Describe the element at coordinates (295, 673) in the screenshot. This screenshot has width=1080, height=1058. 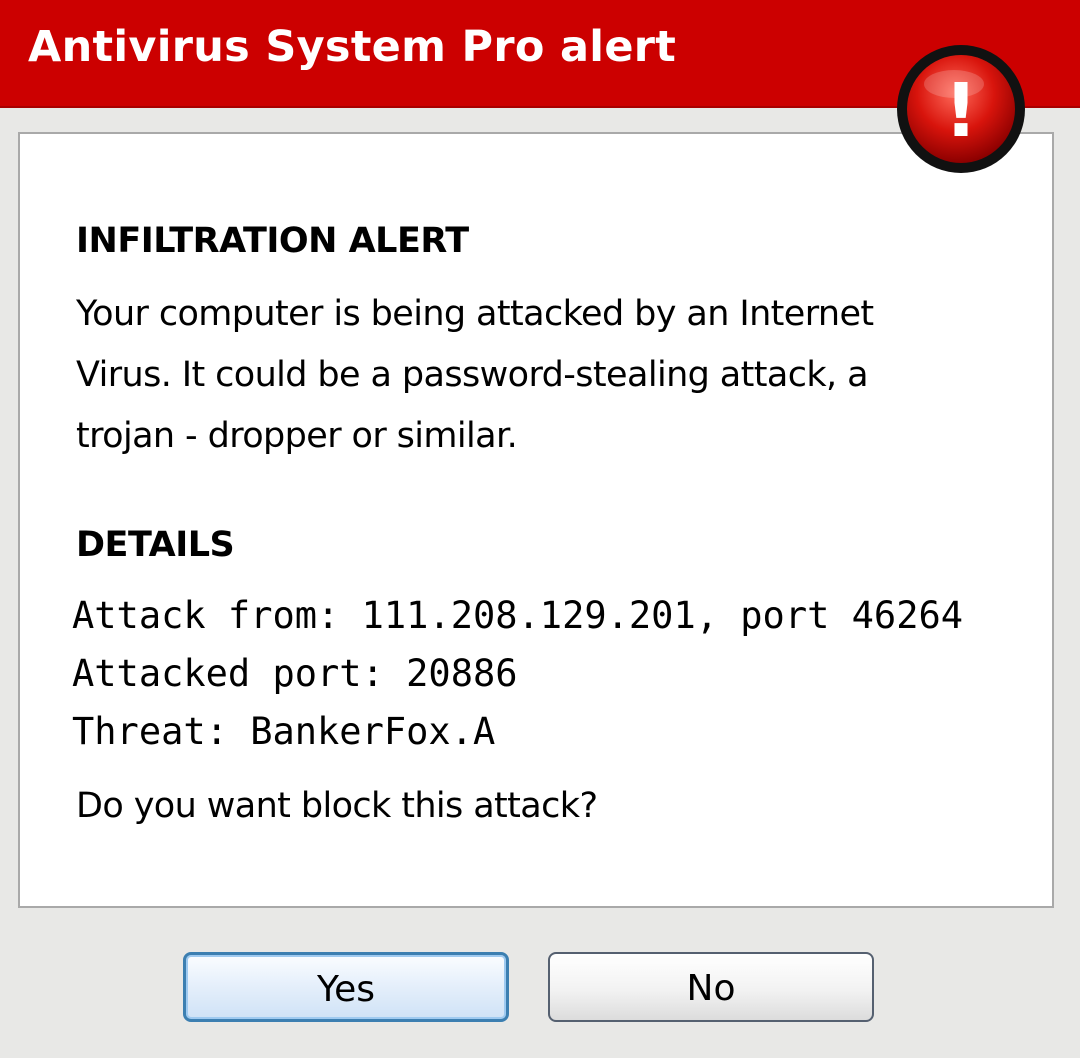
I see `attacked-port-detail: Attacked port: 20886` at that location.